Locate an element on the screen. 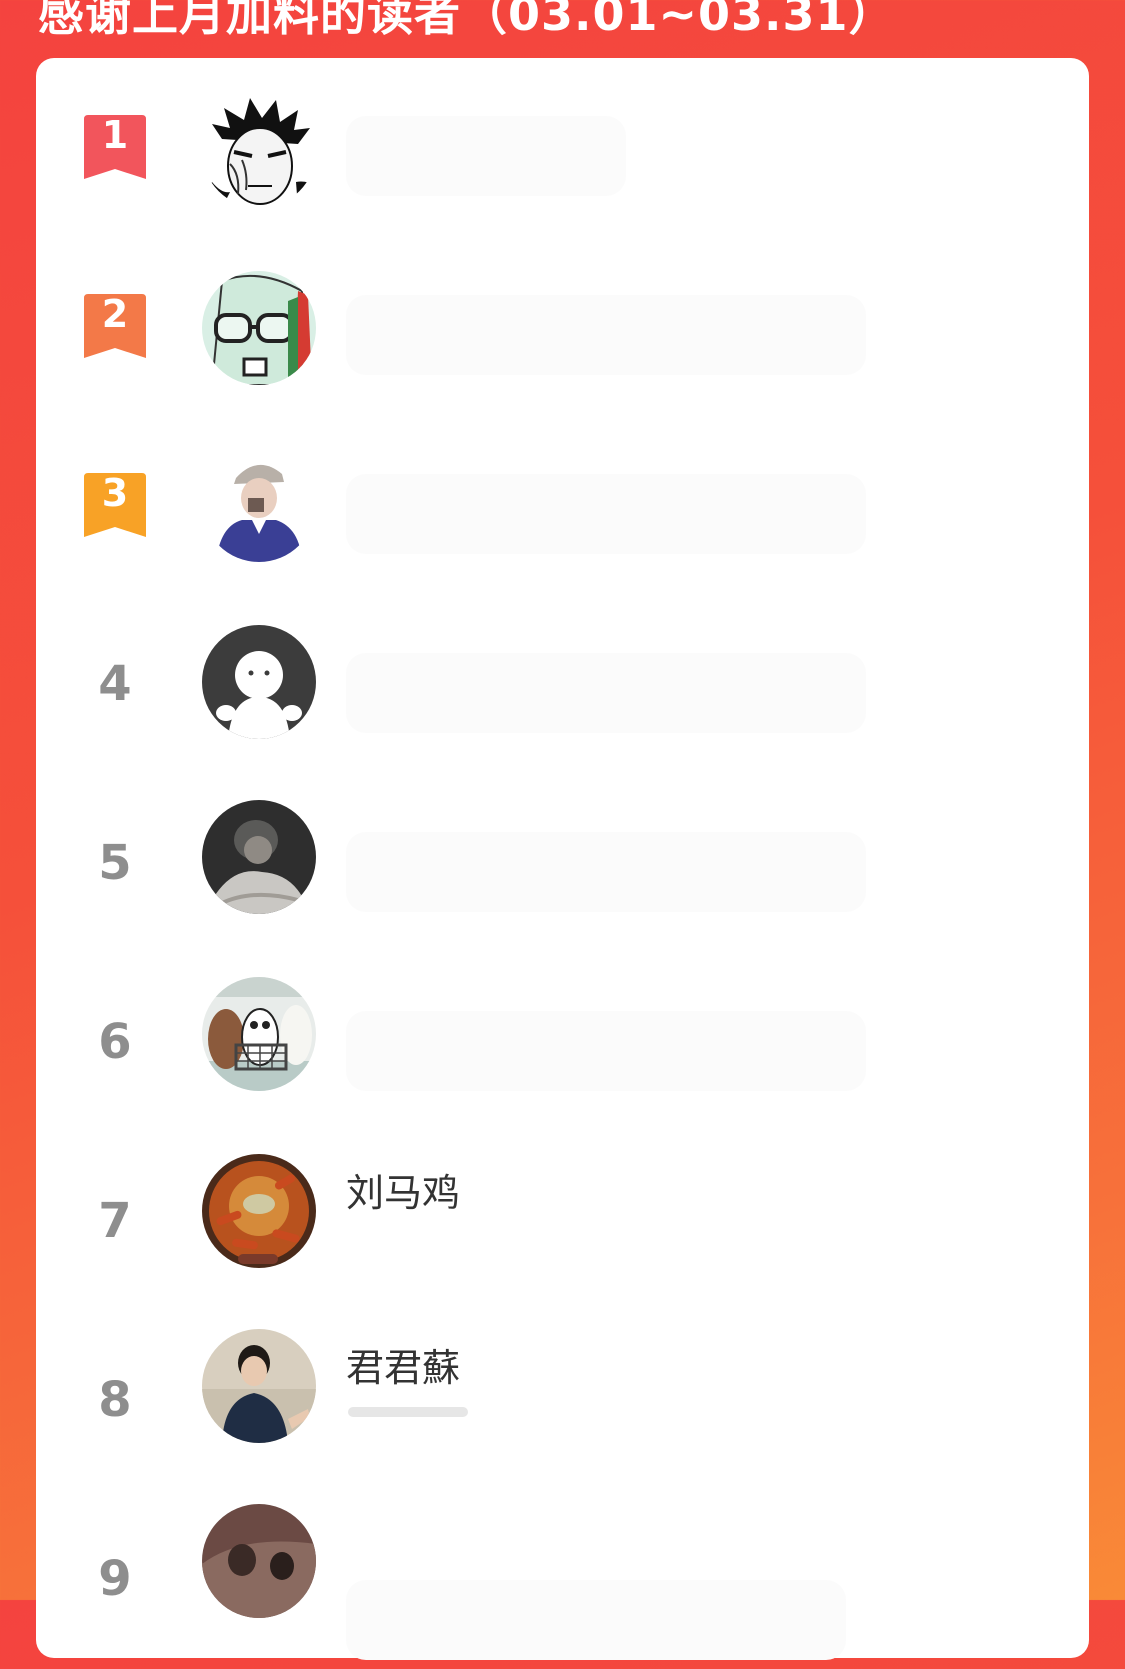 The width and height of the screenshot is (1125, 1669). leaderboard-row: 7 刘马鸡 is located at coordinates (562, 1221).